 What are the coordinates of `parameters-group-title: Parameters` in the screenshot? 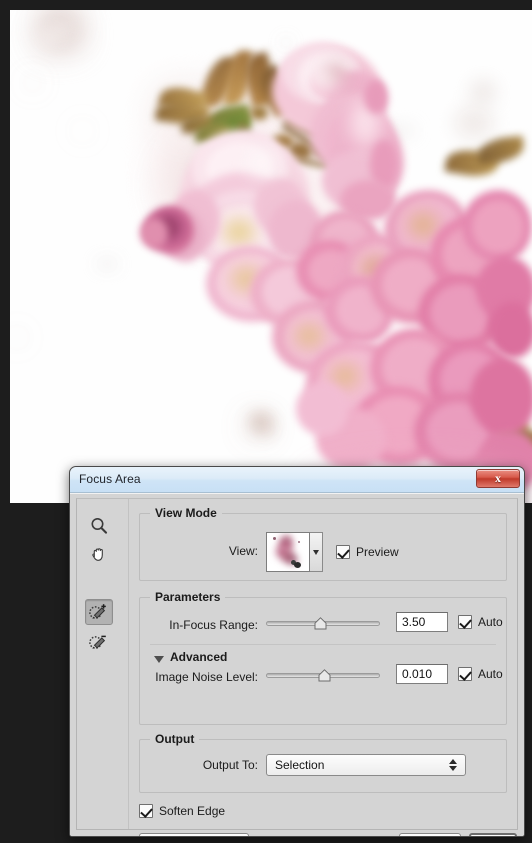 It's located at (188, 597).